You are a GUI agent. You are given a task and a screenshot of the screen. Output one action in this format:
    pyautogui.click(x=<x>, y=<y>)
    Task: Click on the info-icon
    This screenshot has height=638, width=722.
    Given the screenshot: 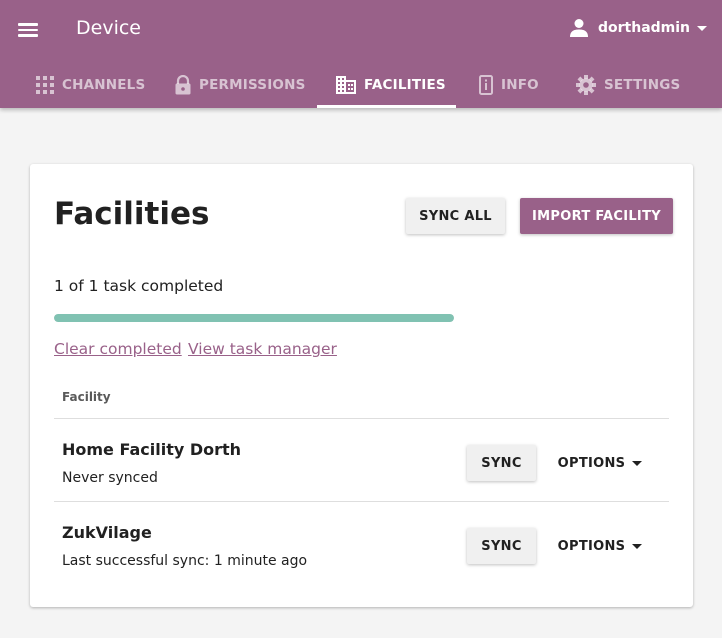 What is the action you would take?
    pyautogui.click(x=486, y=85)
    